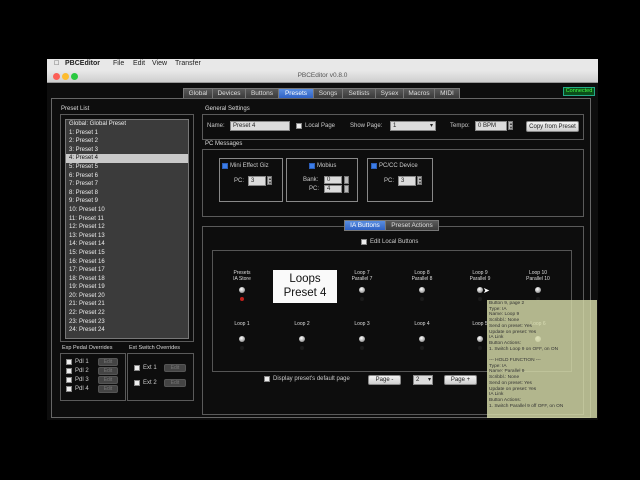  I want to click on minimize-window-icon, so click(65, 76).